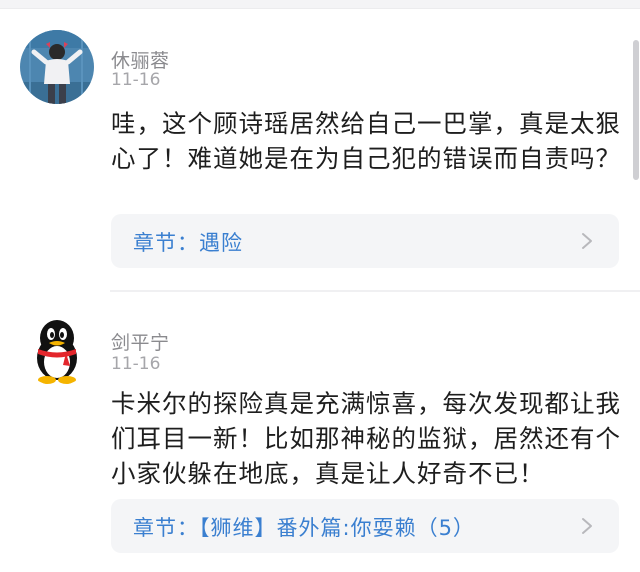  Describe the element at coordinates (366, 141) in the screenshot. I see `comment-text: 哇，这个顾诗瑶居然给自己一巴掌，真是太狠心了！难道她是在为自己犯的错误而自责吗？` at that location.